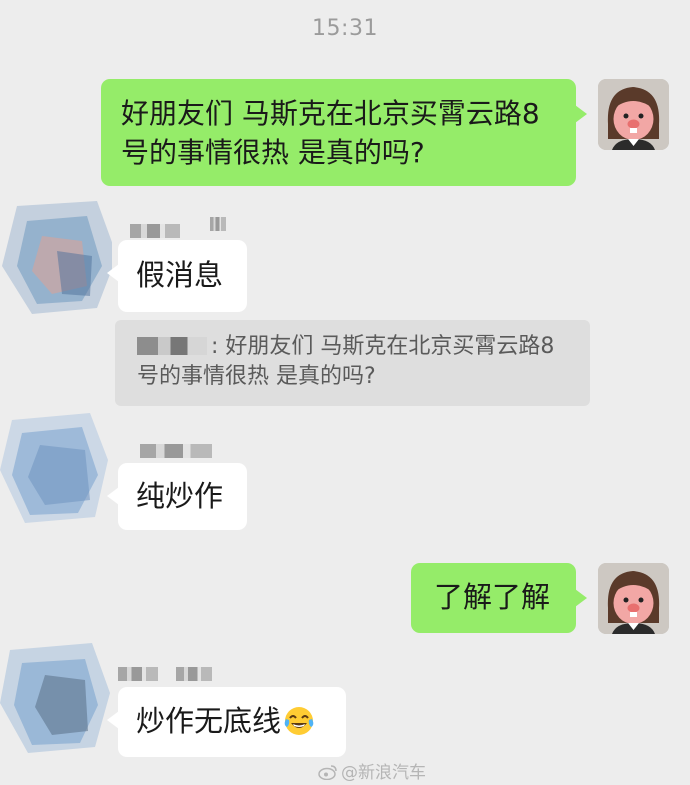  I want to click on message-bubble-incoming: 炒作无底线, so click(226, 722).